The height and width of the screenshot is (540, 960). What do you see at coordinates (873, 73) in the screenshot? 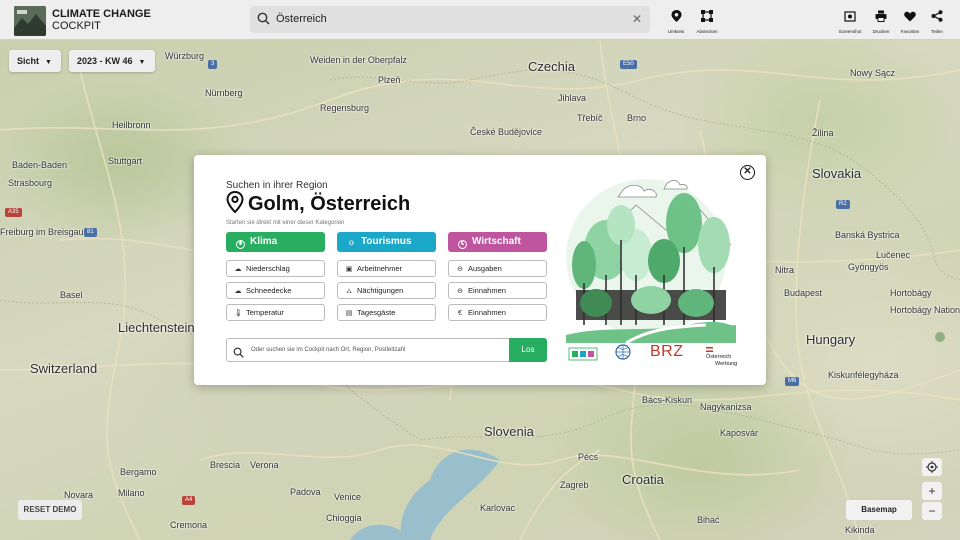
I see `map-place-label: Nowy Sącz` at bounding box center [873, 73].